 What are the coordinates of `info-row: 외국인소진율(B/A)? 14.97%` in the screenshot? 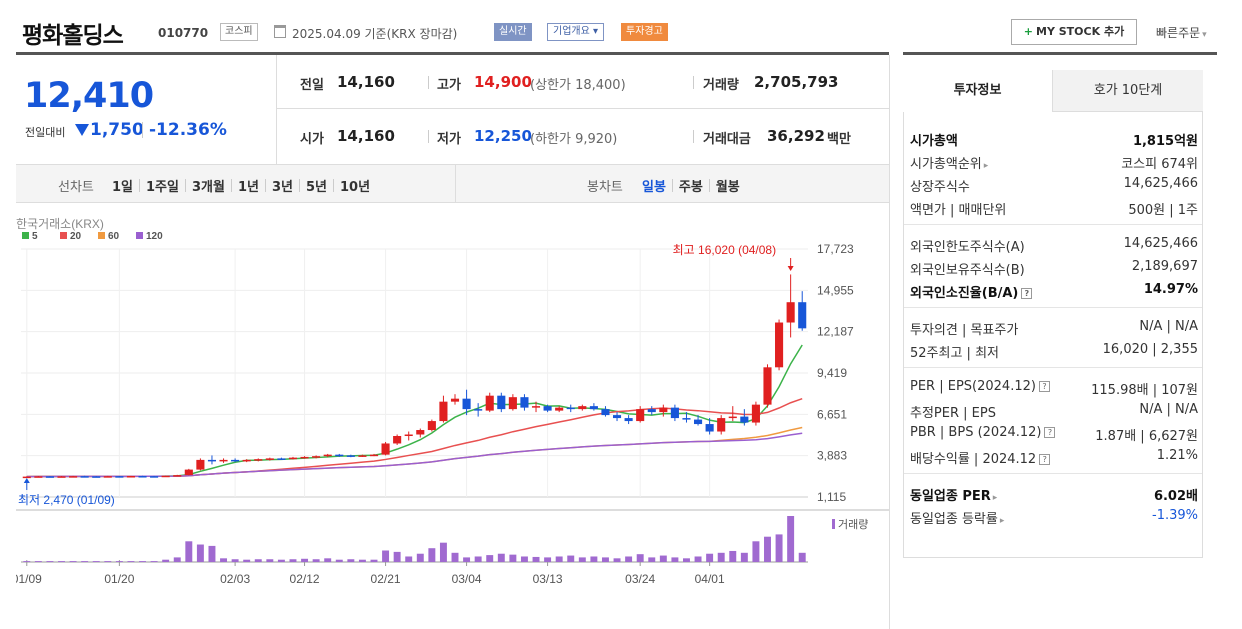 It's located at (1054, 290).